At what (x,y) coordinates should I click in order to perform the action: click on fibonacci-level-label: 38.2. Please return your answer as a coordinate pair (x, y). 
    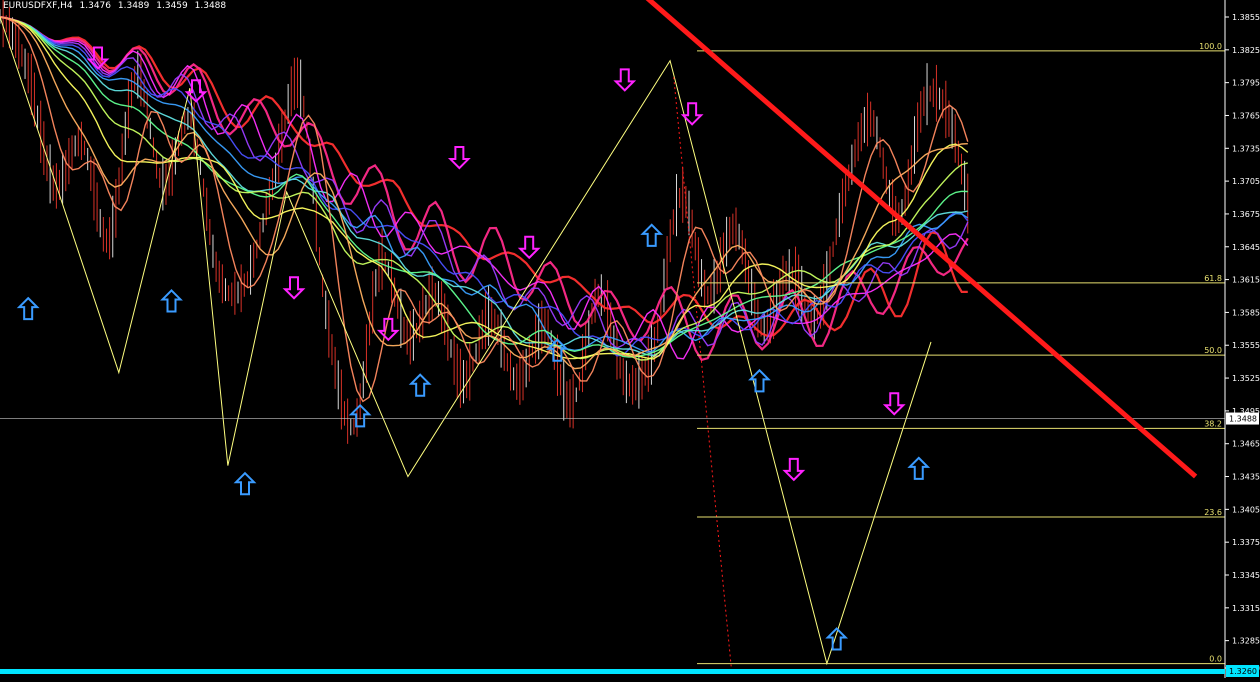
    Looking at the image, I should click on (1213, 423).